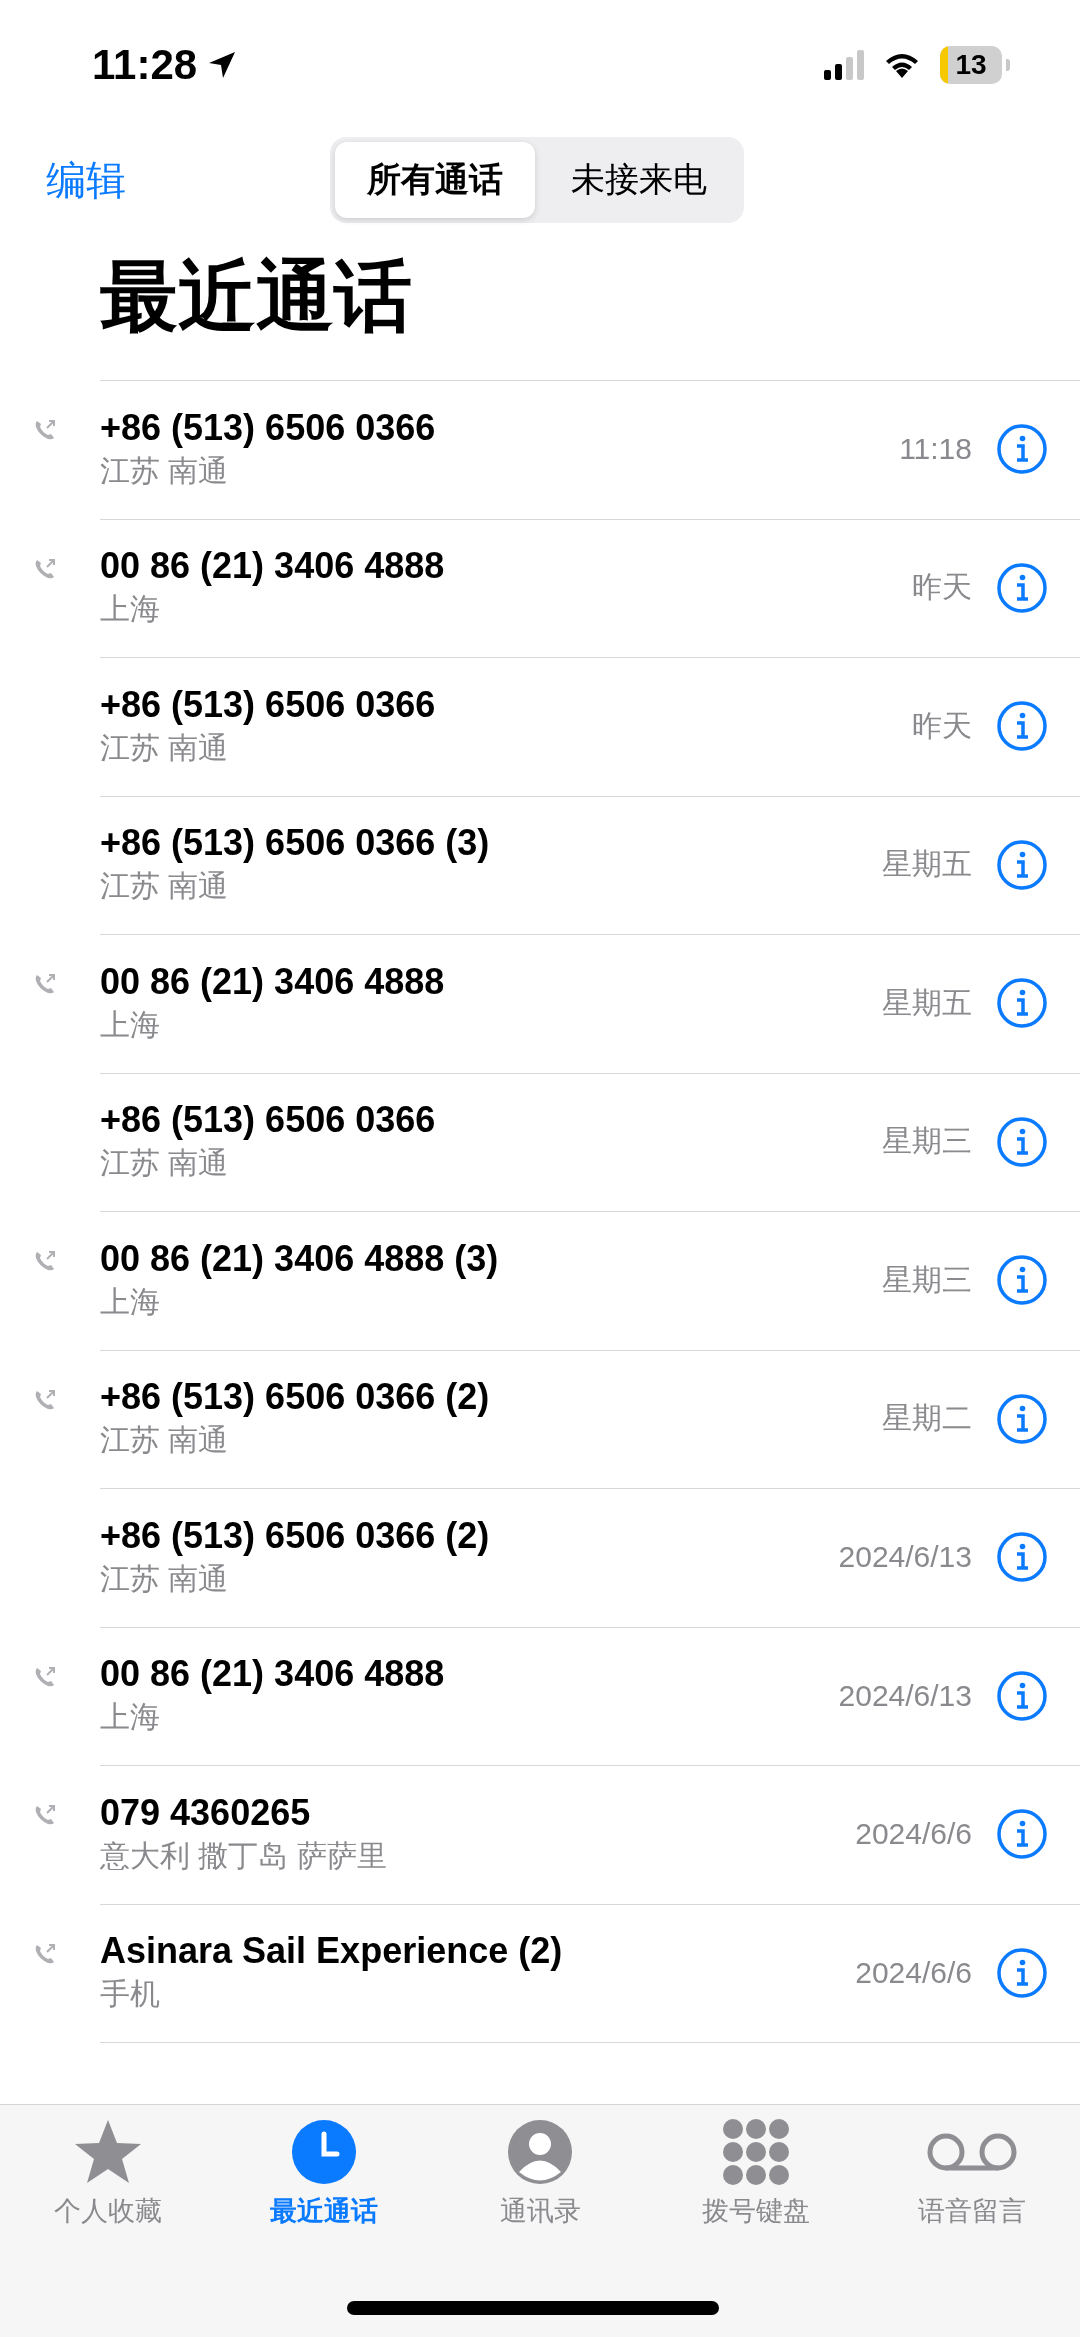  What do you see at coordinates (130, 1994) in the screenshot?
I see `caller-location: 手机` at bounding box center [130, 1994].